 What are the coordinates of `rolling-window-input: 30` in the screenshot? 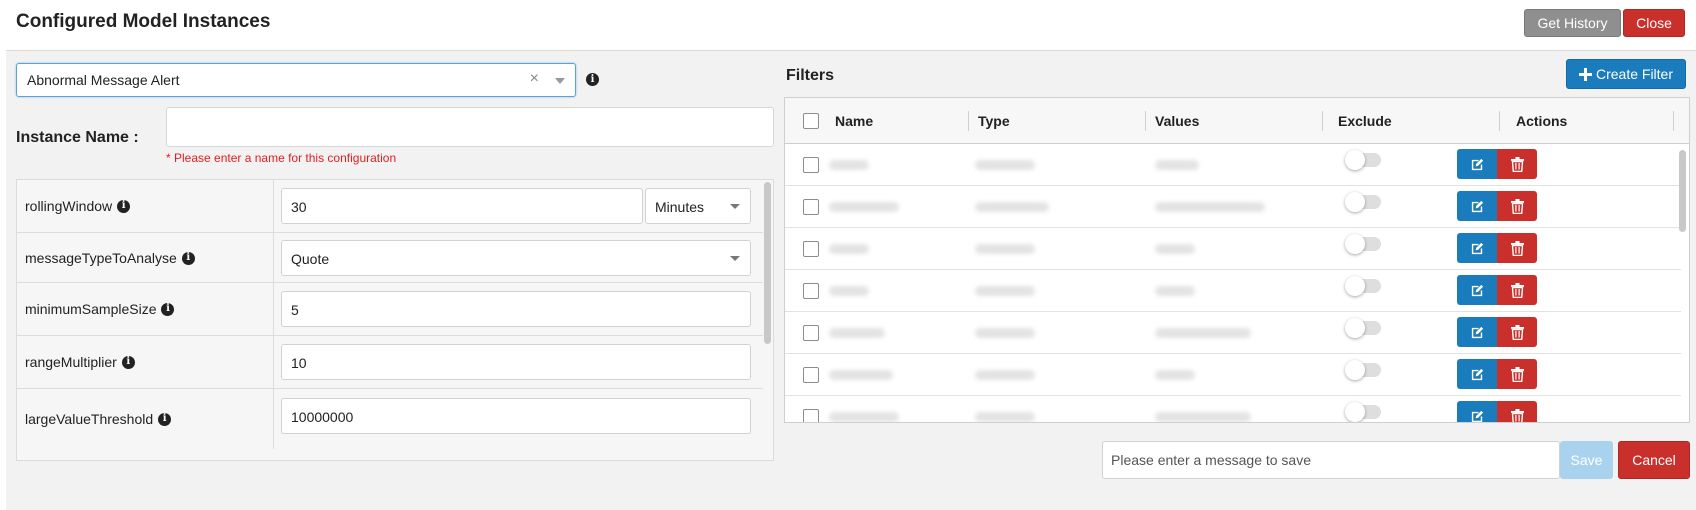 It's located at (462, 206).